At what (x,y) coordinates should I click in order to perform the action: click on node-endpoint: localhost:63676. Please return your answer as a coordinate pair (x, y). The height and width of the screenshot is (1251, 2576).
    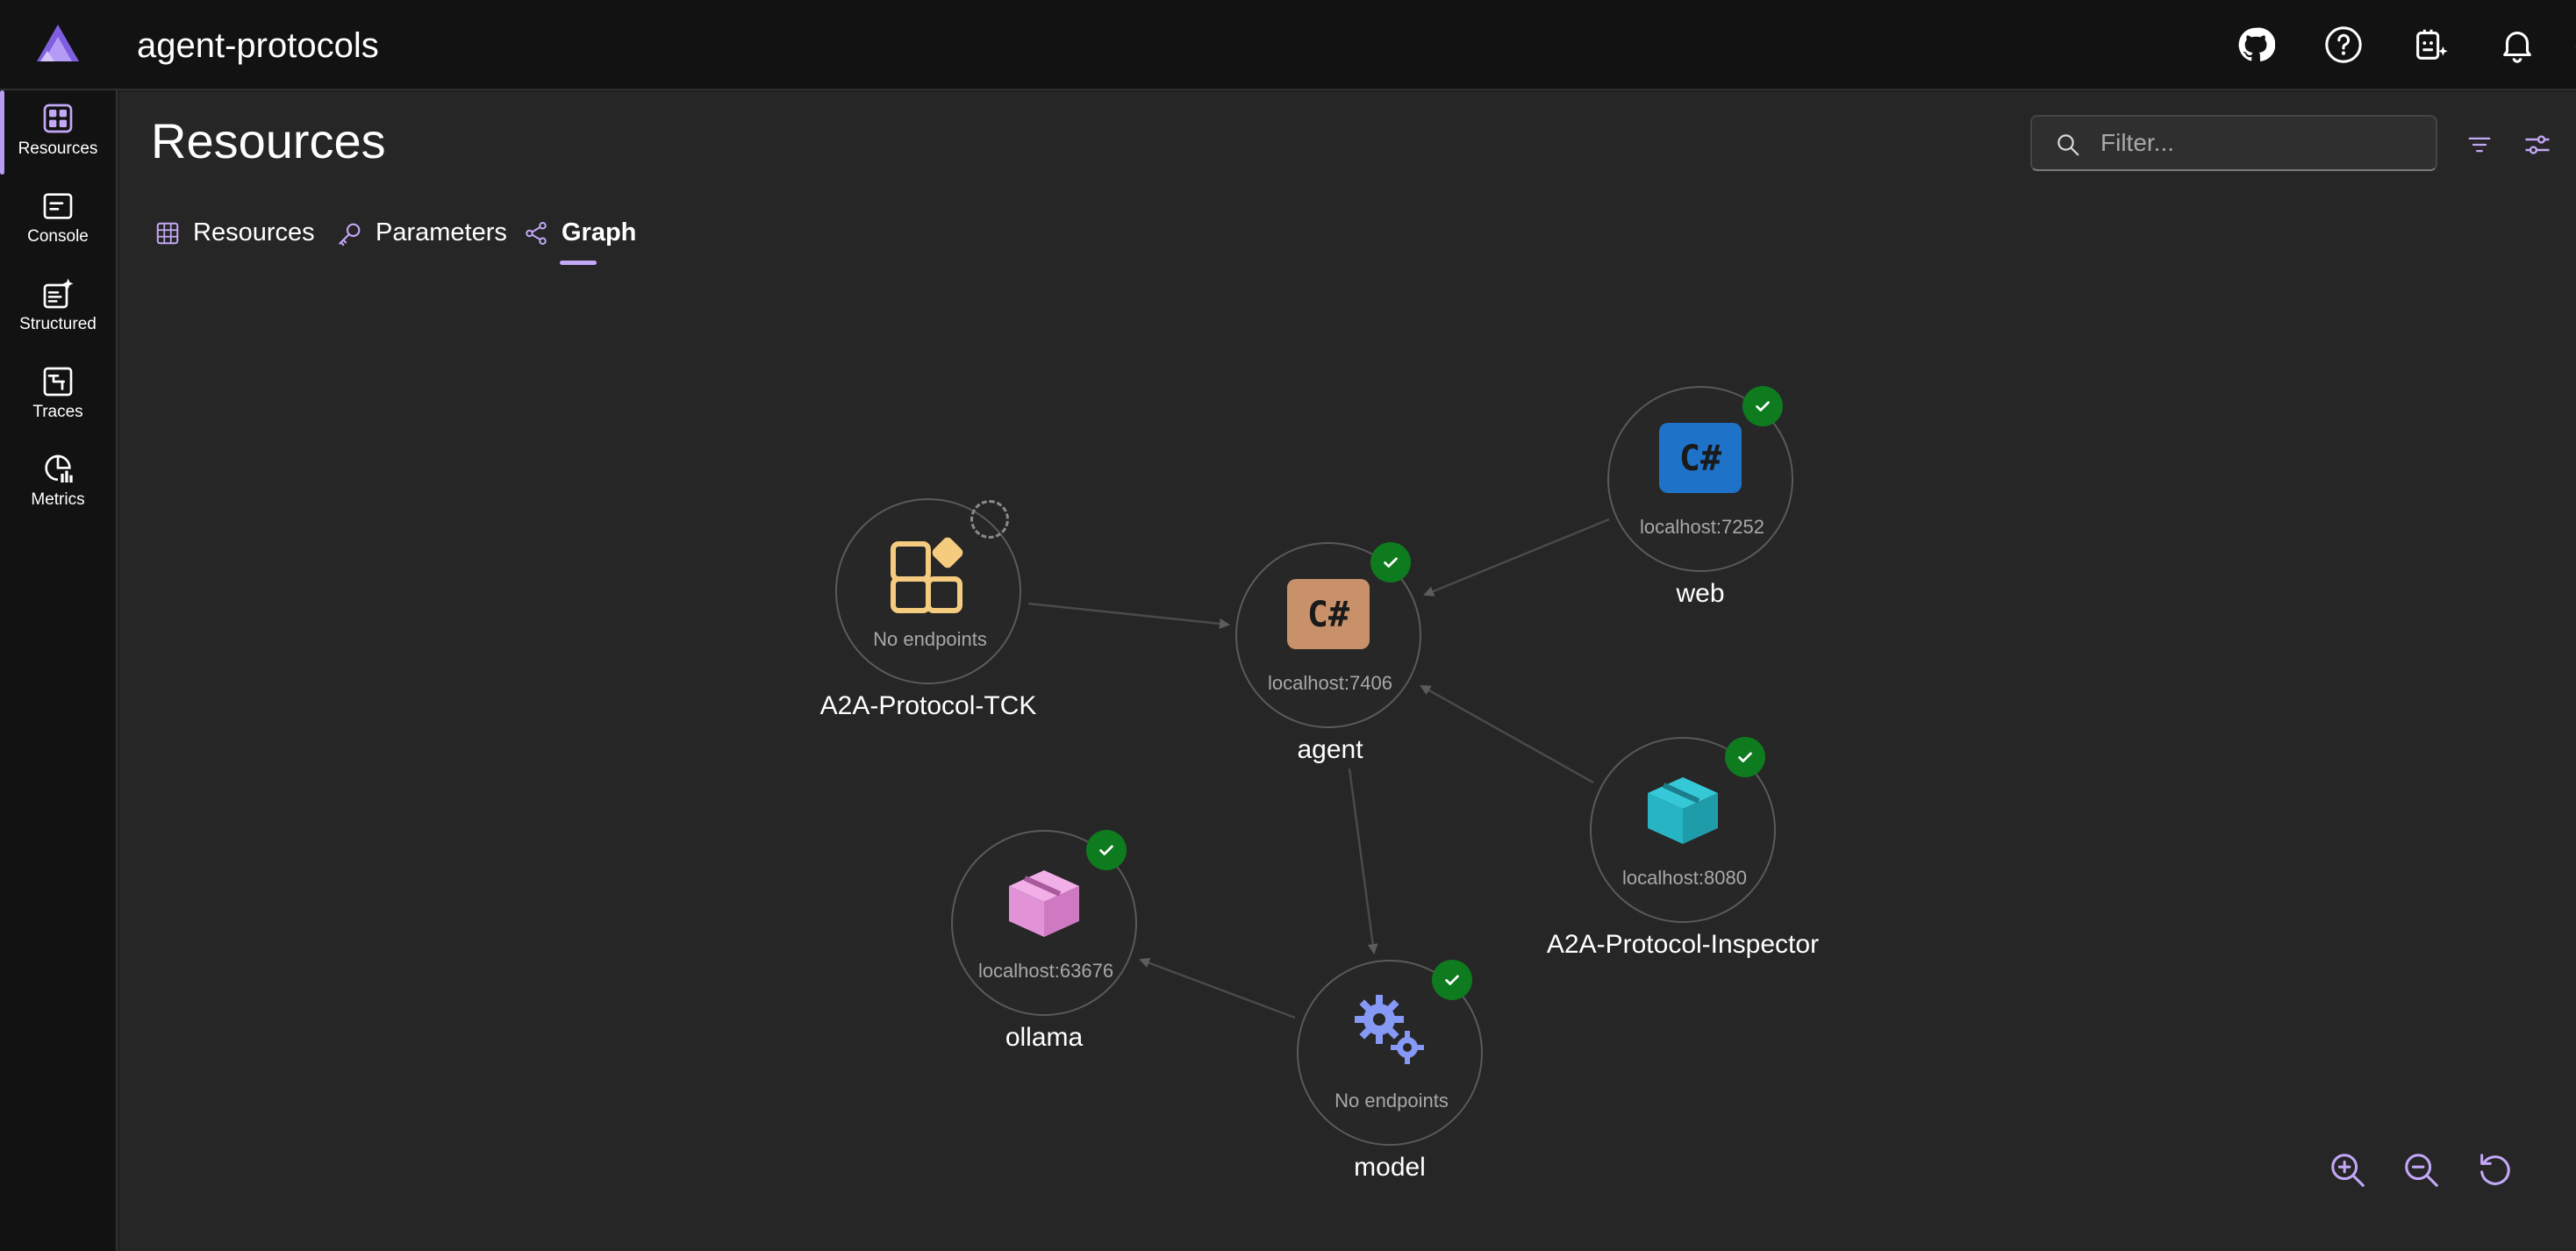
    Looking at the image, I should click on (1045, 971).